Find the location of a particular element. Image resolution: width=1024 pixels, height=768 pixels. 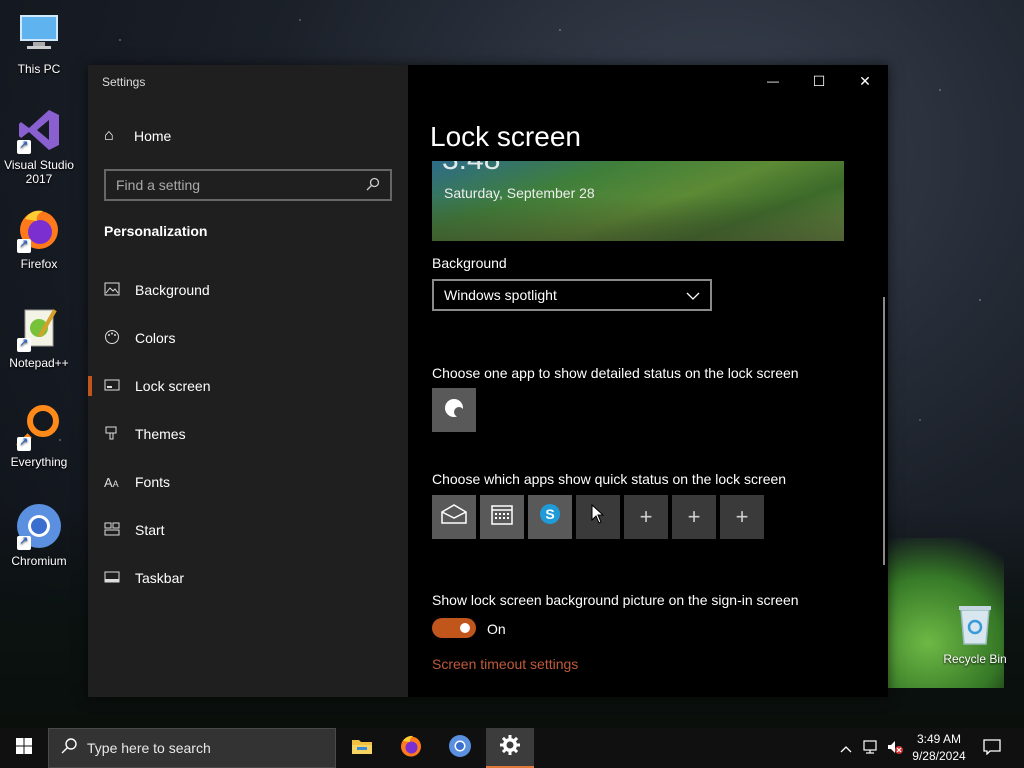

volume-tray-icon-button is located at coordinates (895, 748).